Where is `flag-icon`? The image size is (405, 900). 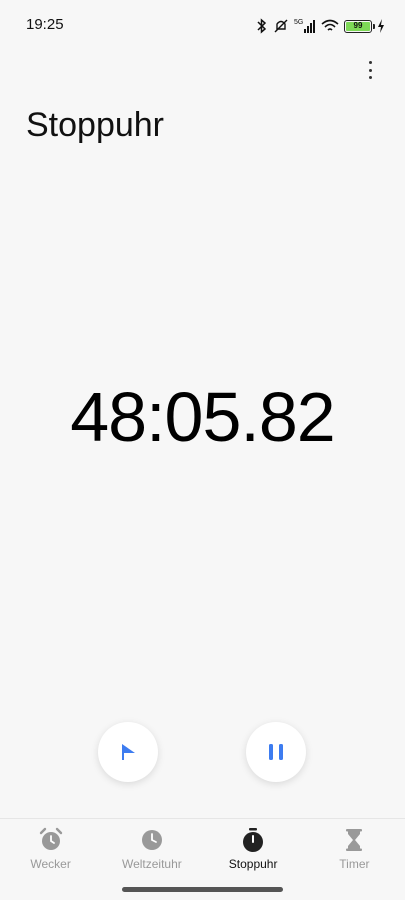 flag-icon is located at coordinates (128, 752).